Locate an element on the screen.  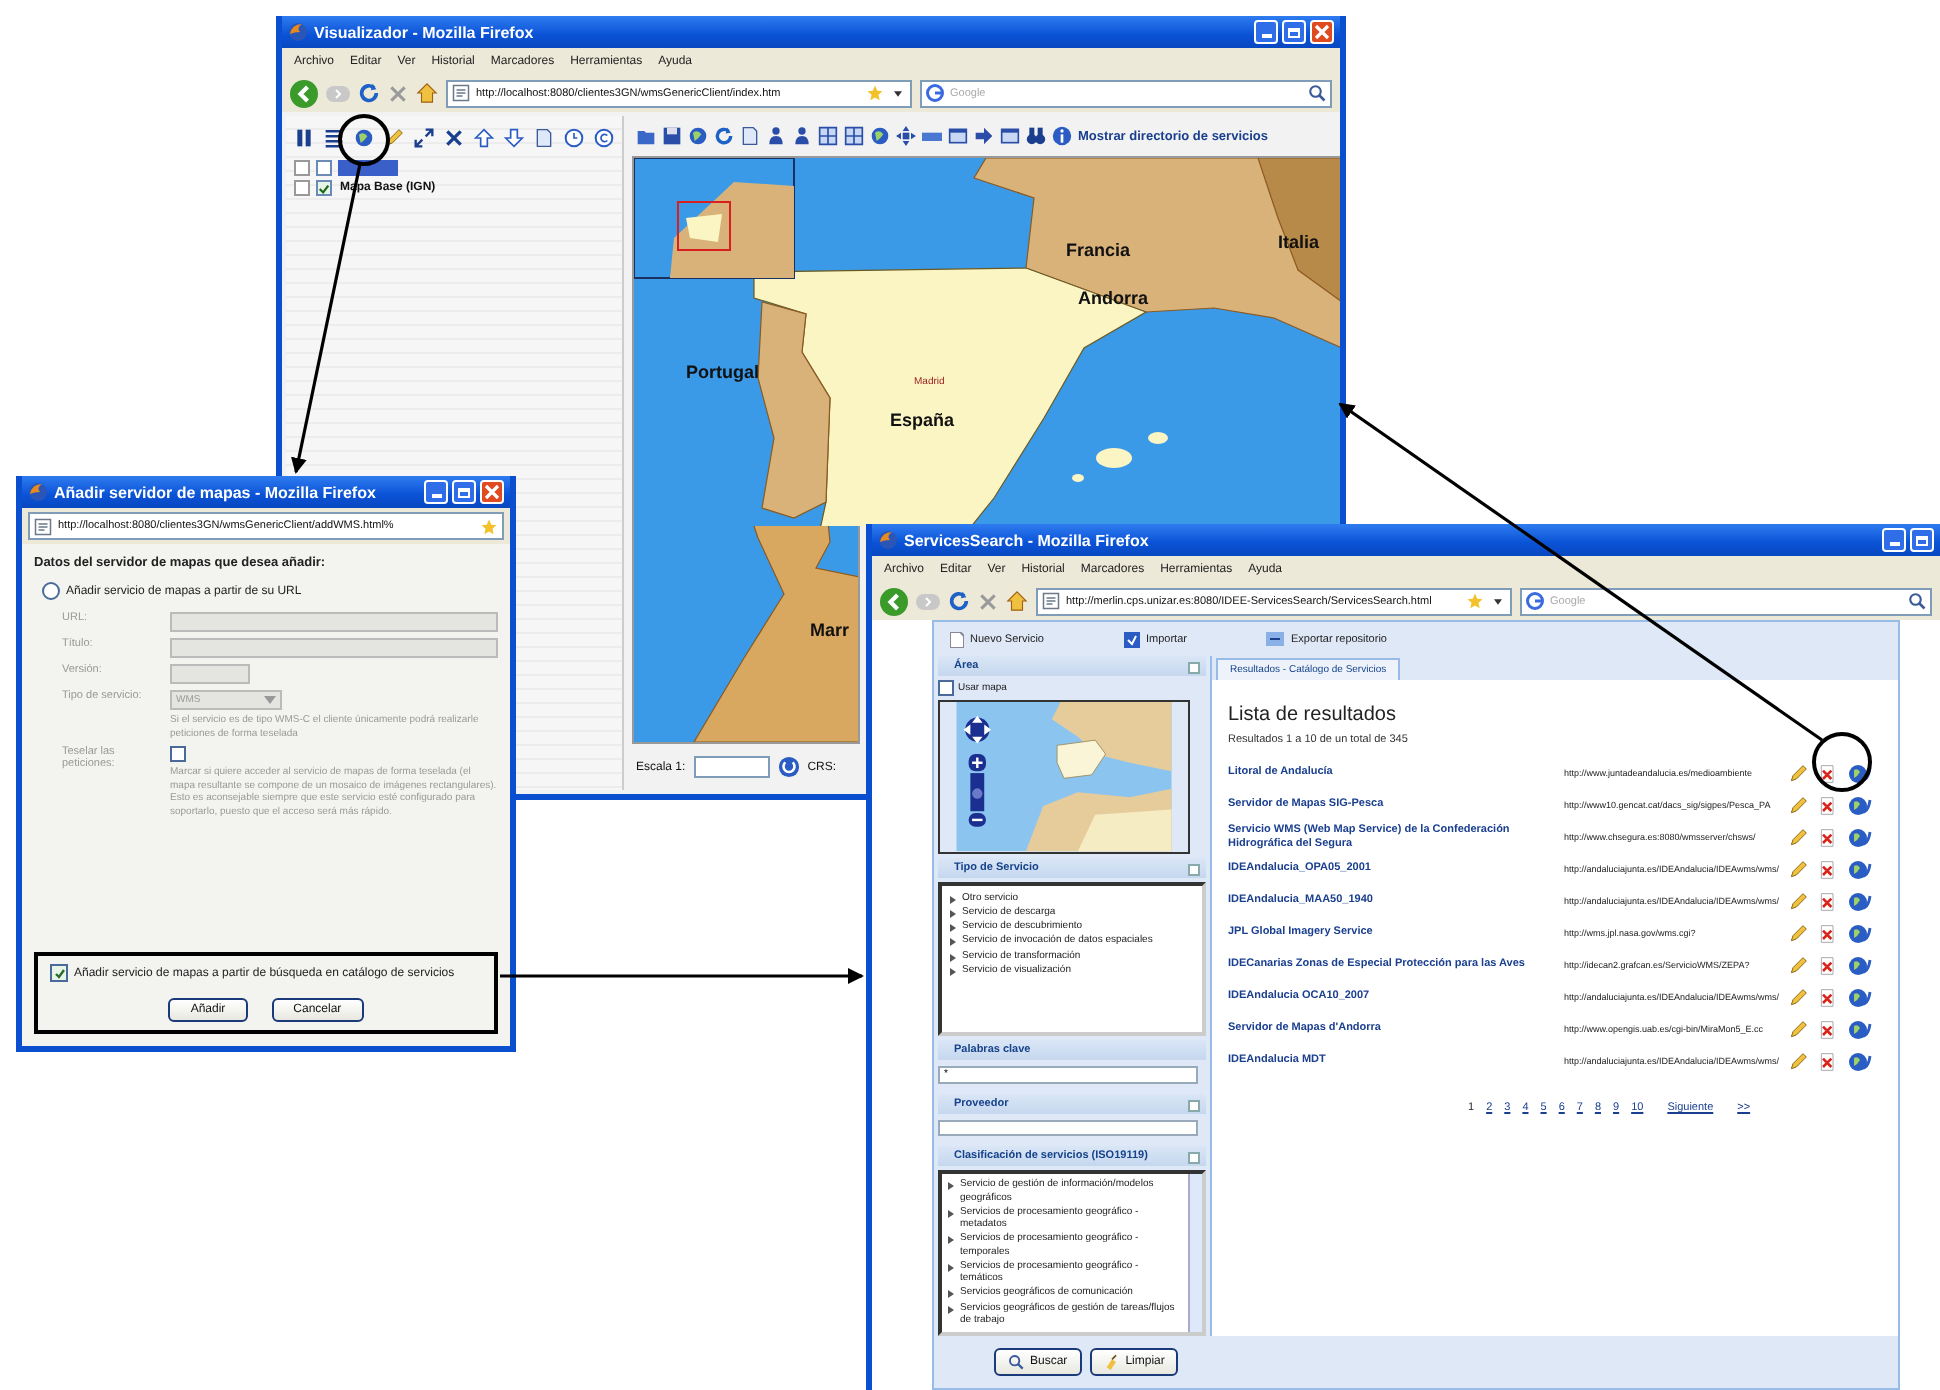
expand-icon is located at coordinates (424, 138).